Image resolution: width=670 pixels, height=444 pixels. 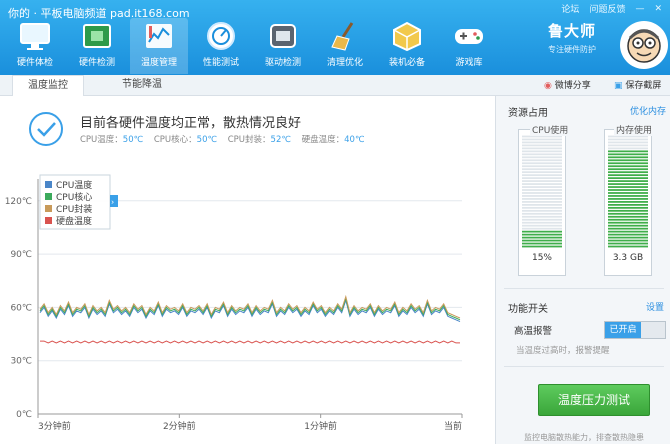 I want to click on window-controls: 论坛 问题反馈 — ✕, so click(x=611, y=9).